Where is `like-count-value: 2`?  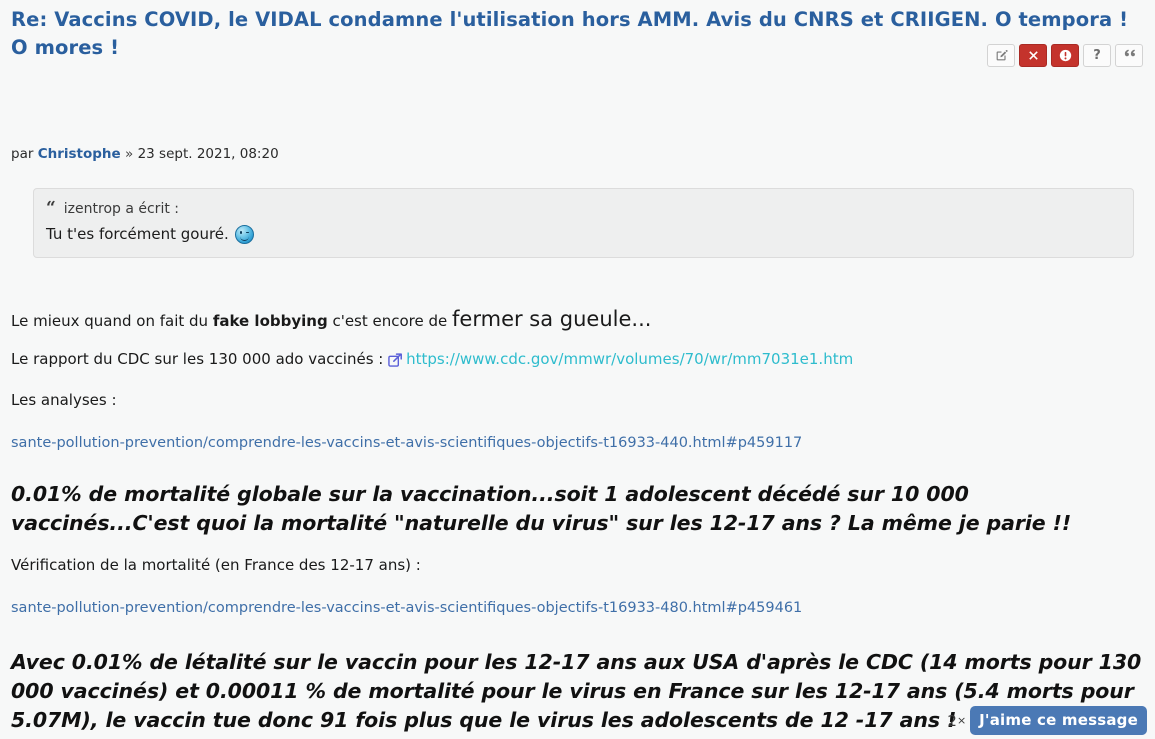 like-count-value: 2 is located at coordinates (952, 720).